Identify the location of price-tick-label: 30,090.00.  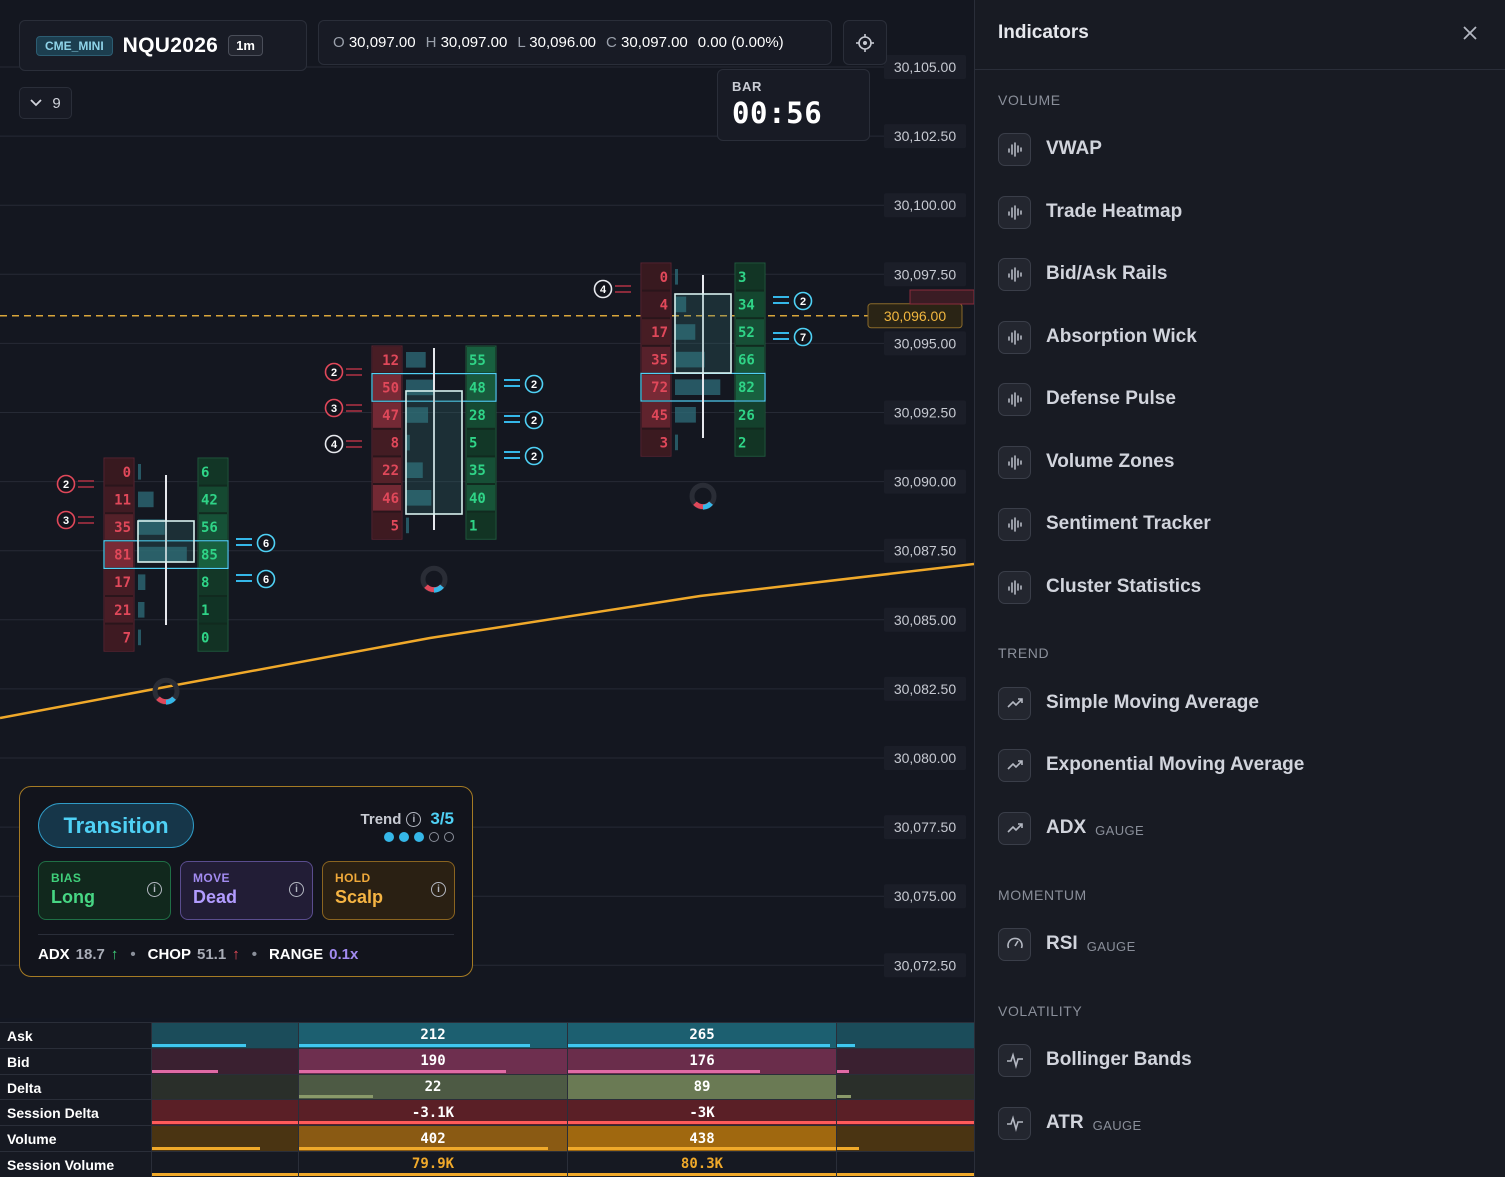
(925, 482).